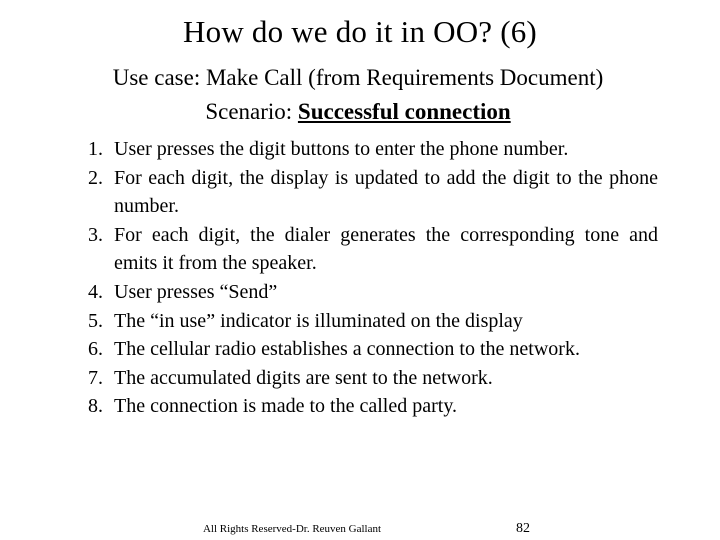 The image size is (720, 540). I want to click on step-number: 8., so click(95, 406).